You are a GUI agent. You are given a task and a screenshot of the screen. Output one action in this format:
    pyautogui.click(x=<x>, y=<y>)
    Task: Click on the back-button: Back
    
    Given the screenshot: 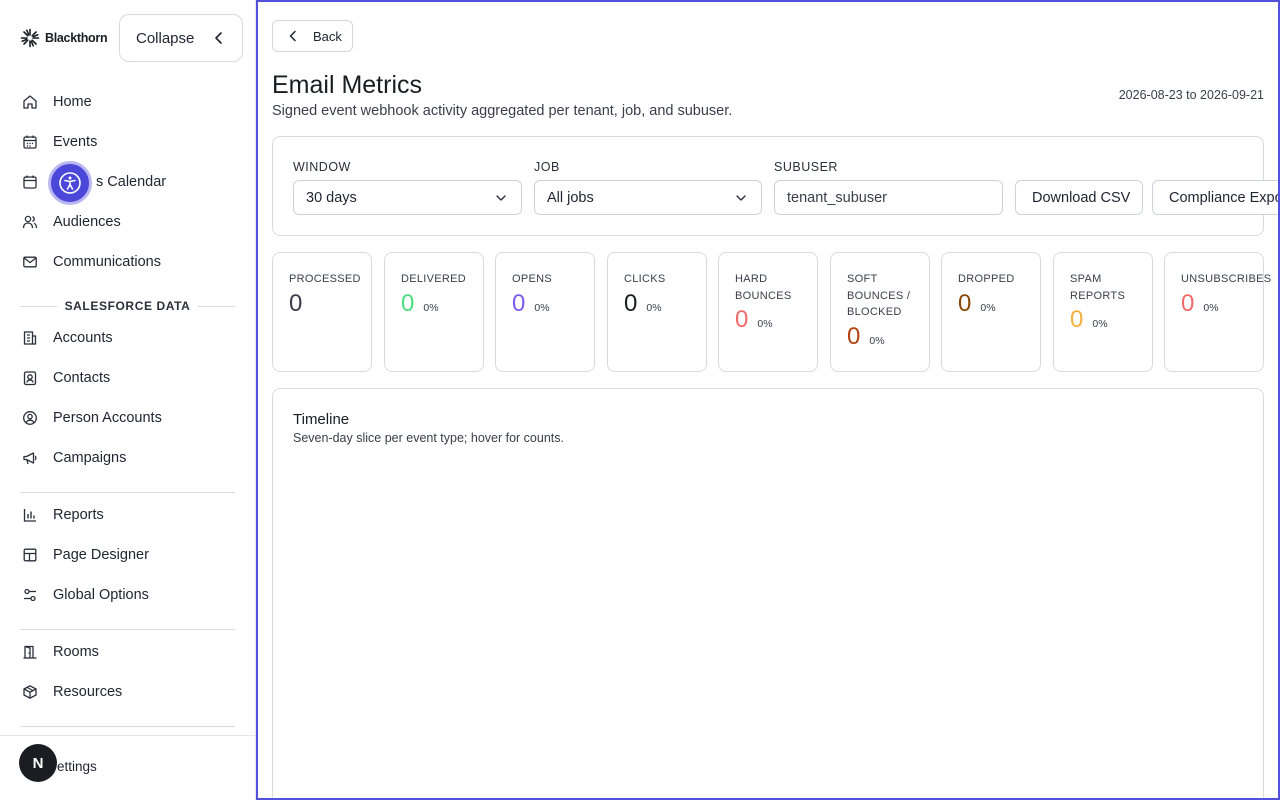 What is the action you would take?
    pyautogui.click(x=312, y=36)
    